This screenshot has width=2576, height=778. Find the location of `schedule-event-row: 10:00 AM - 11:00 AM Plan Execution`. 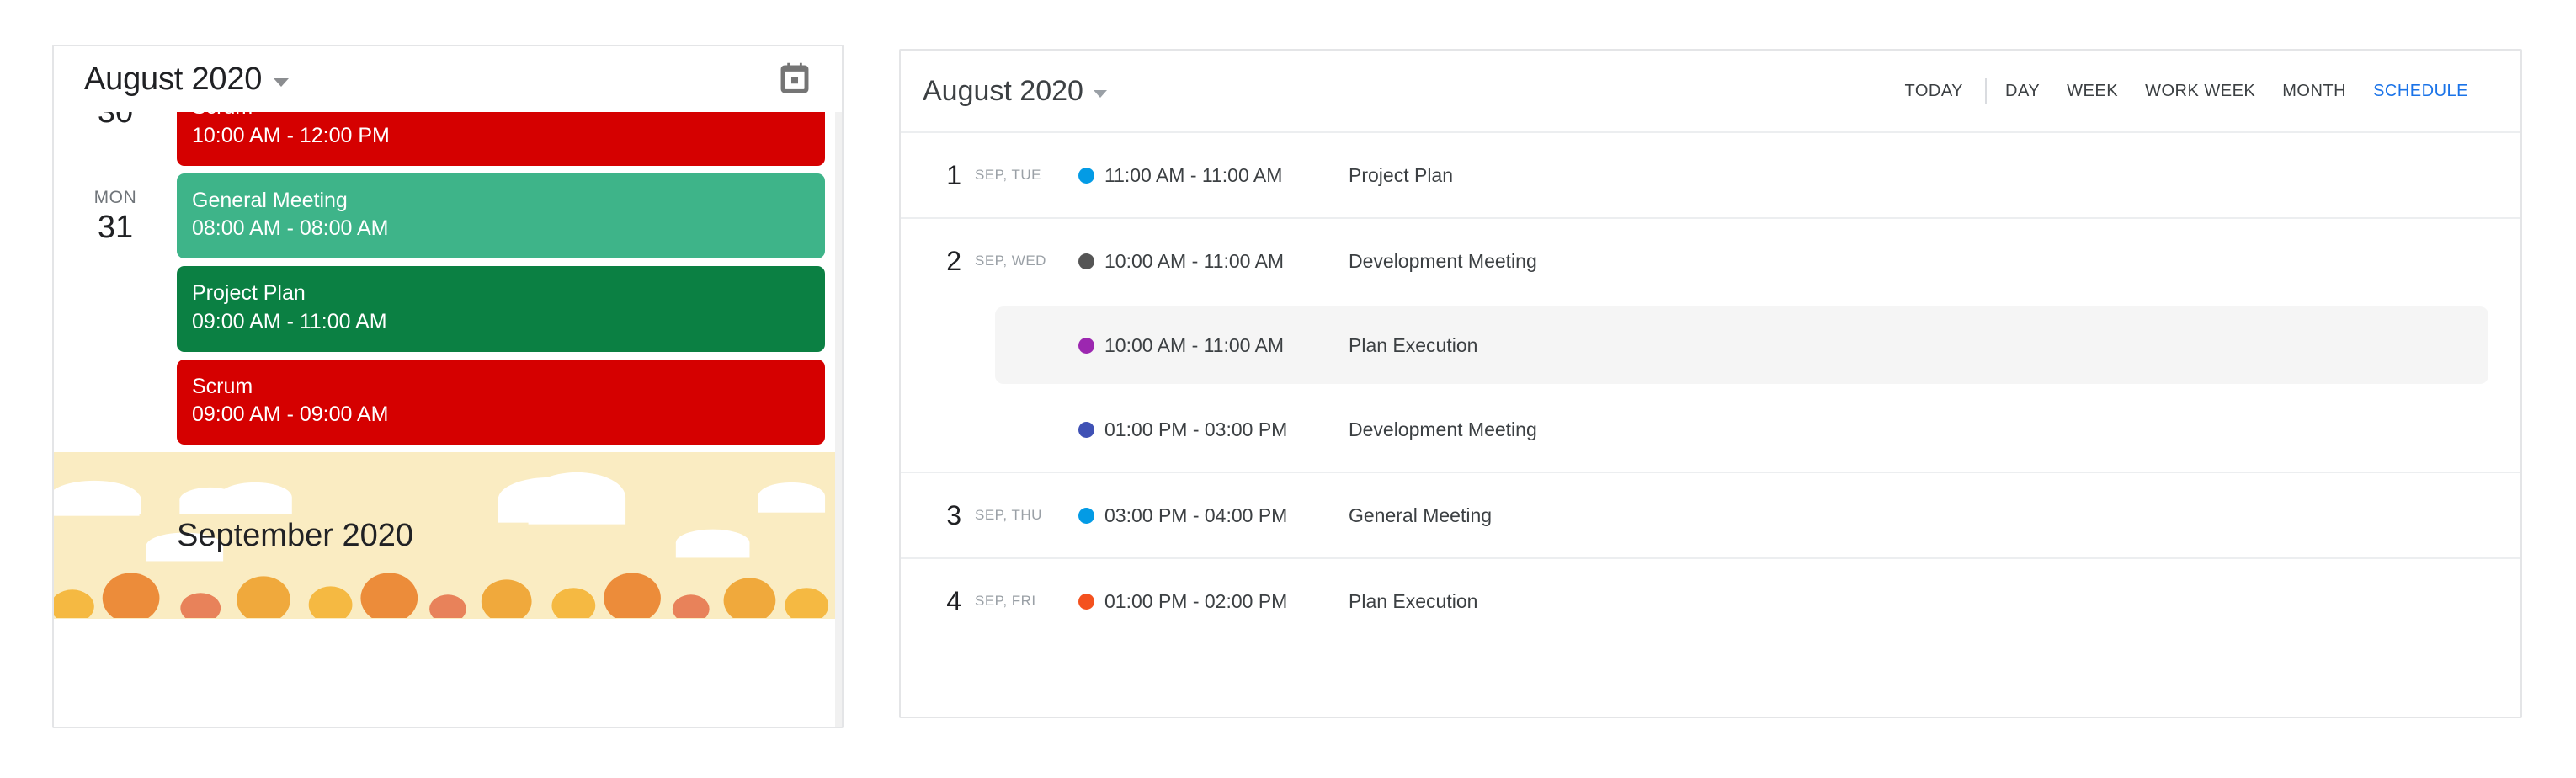

schedule-event-row: 10:00 AM - 11:00 AM Plan Execution is located at coordinates (1711, 345).